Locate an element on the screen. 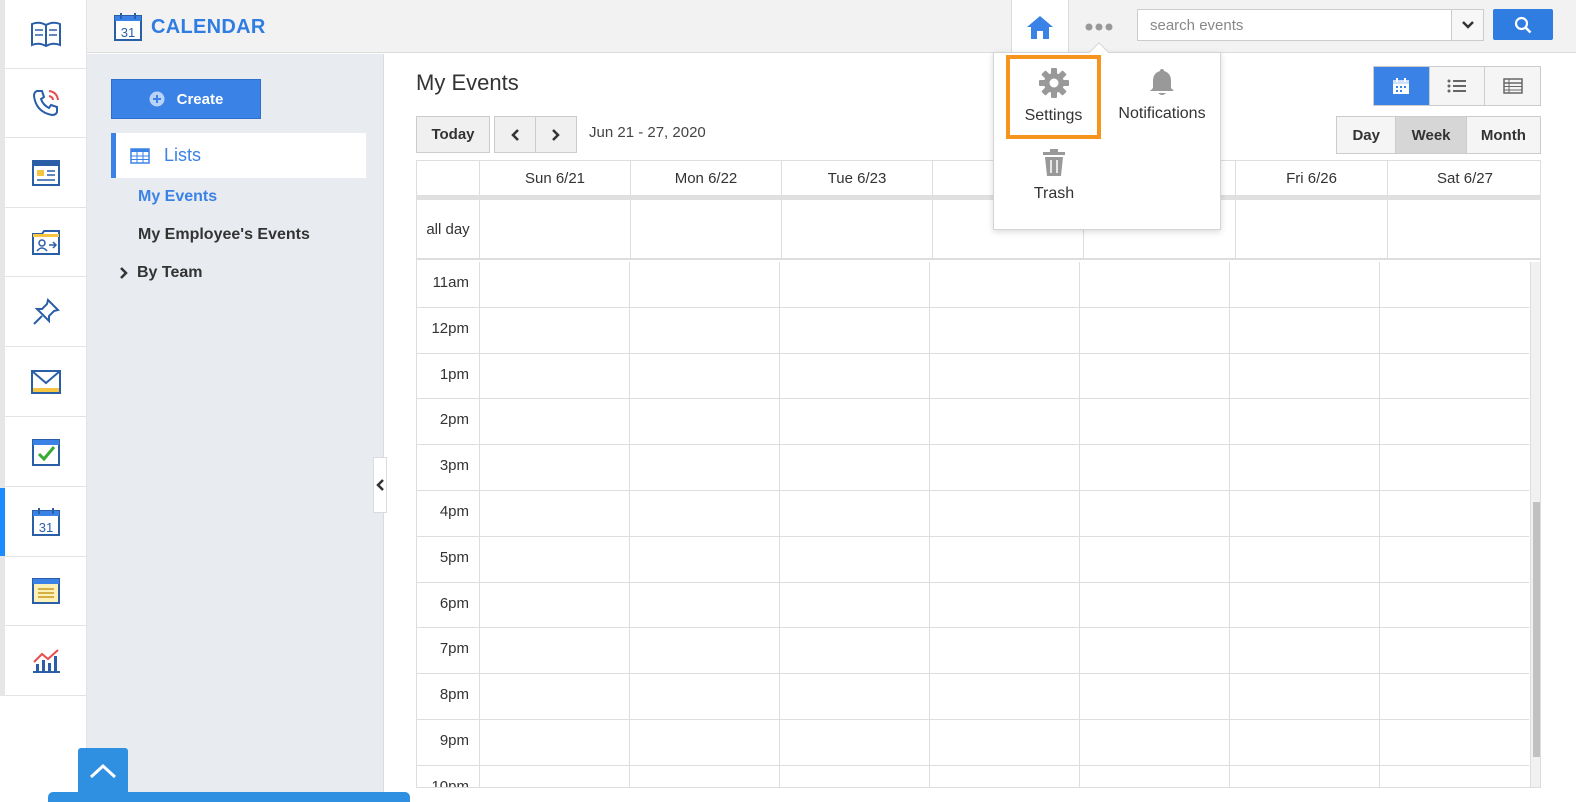 The width and height of the screenshot is (1576, 802). home-button is located at coordinates (1040, 26).